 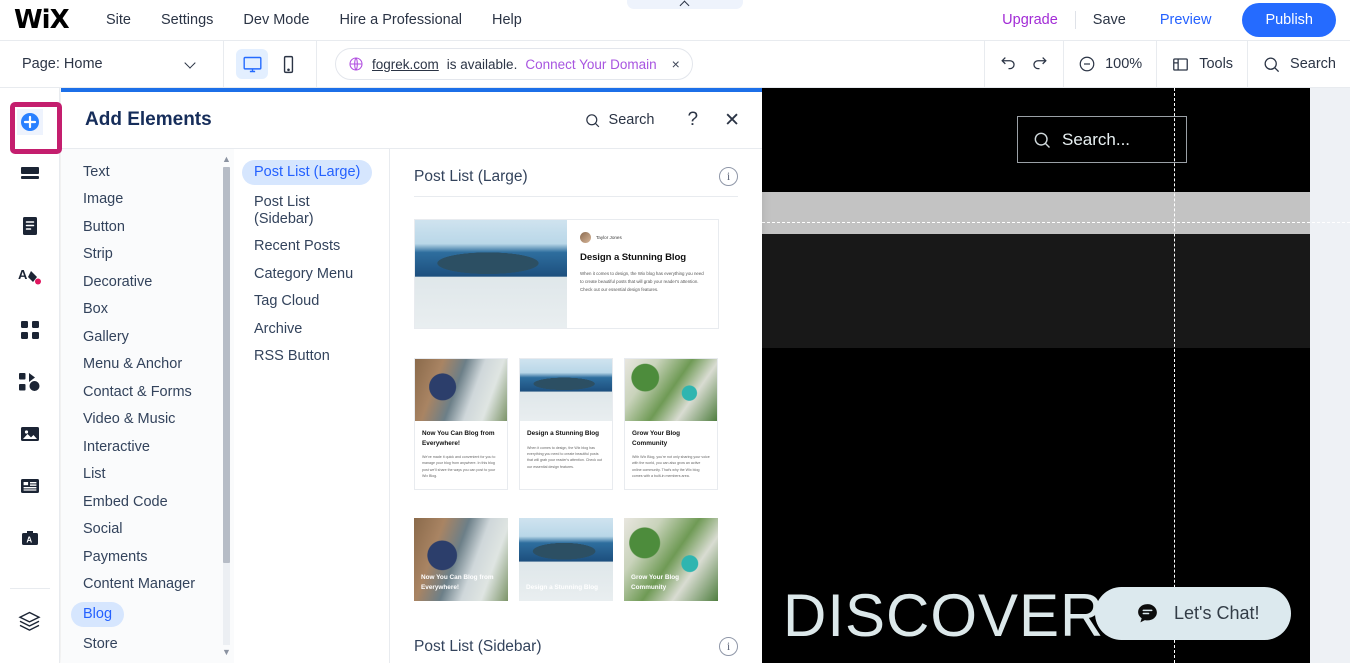 I want to click on widget-overlay-card: Grow Your Blog Community, so click(x=671, y=559).